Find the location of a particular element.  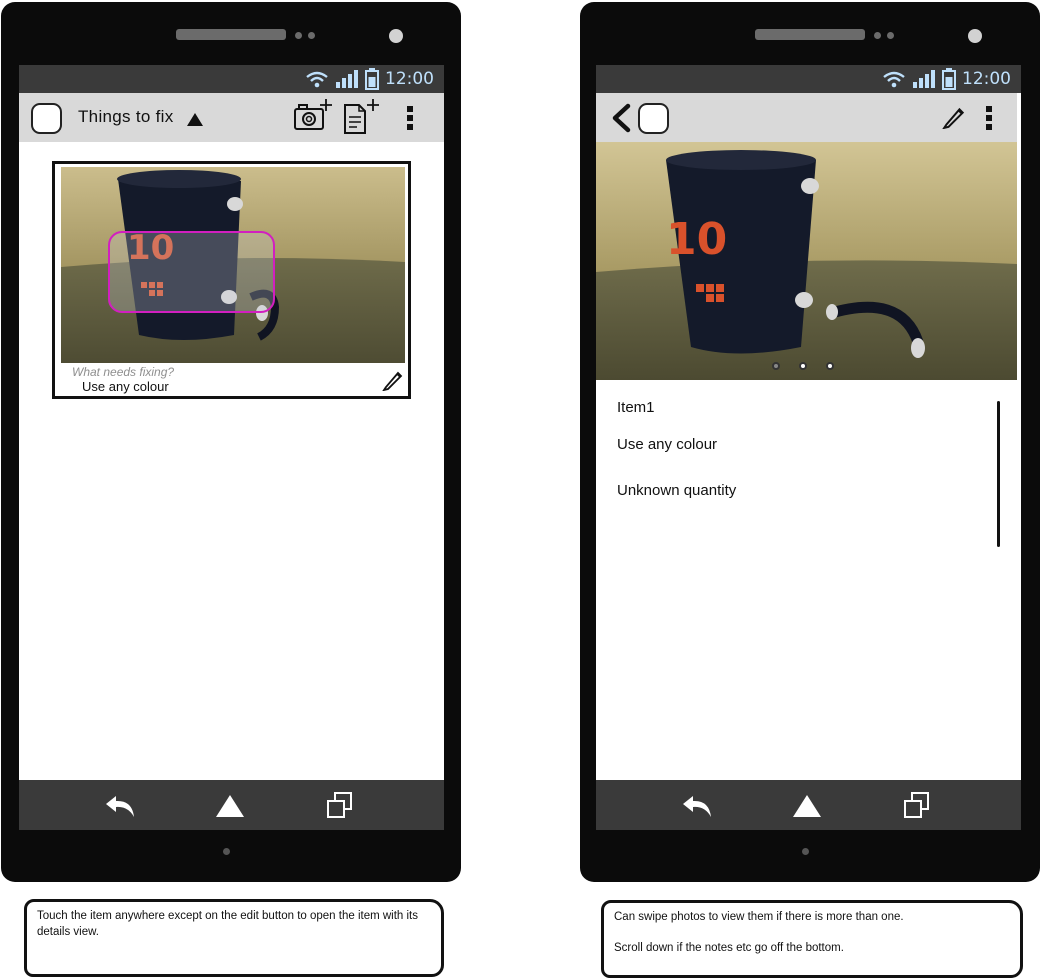

back-arrow-icon is located at coordinates (621, 118).